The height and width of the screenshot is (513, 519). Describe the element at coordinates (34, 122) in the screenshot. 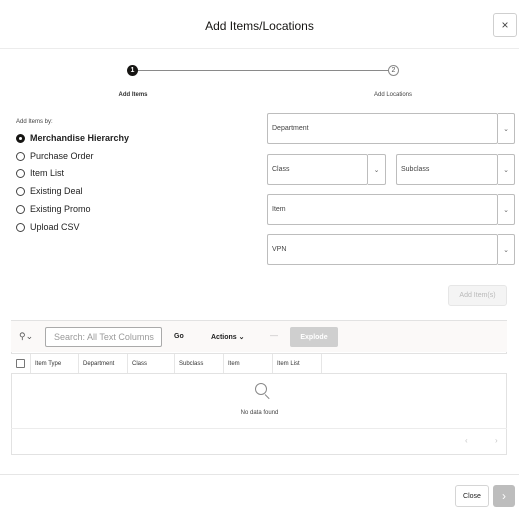

I see `add-by-label: Add Items by:` at that location.